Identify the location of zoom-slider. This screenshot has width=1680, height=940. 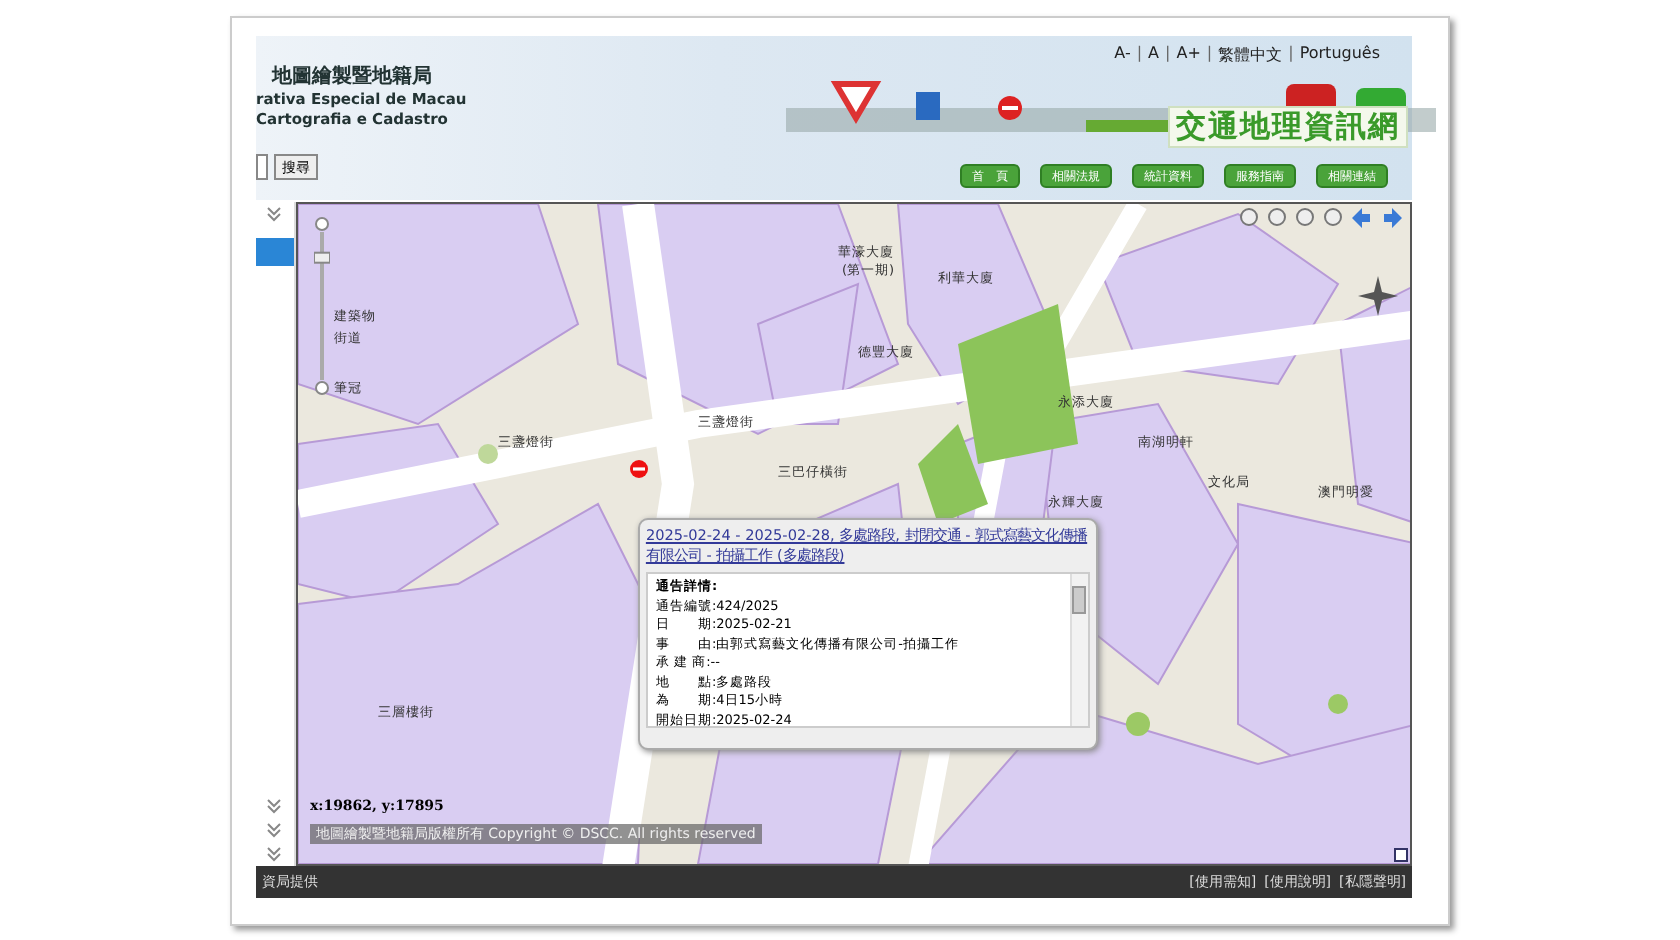
(321, 306).